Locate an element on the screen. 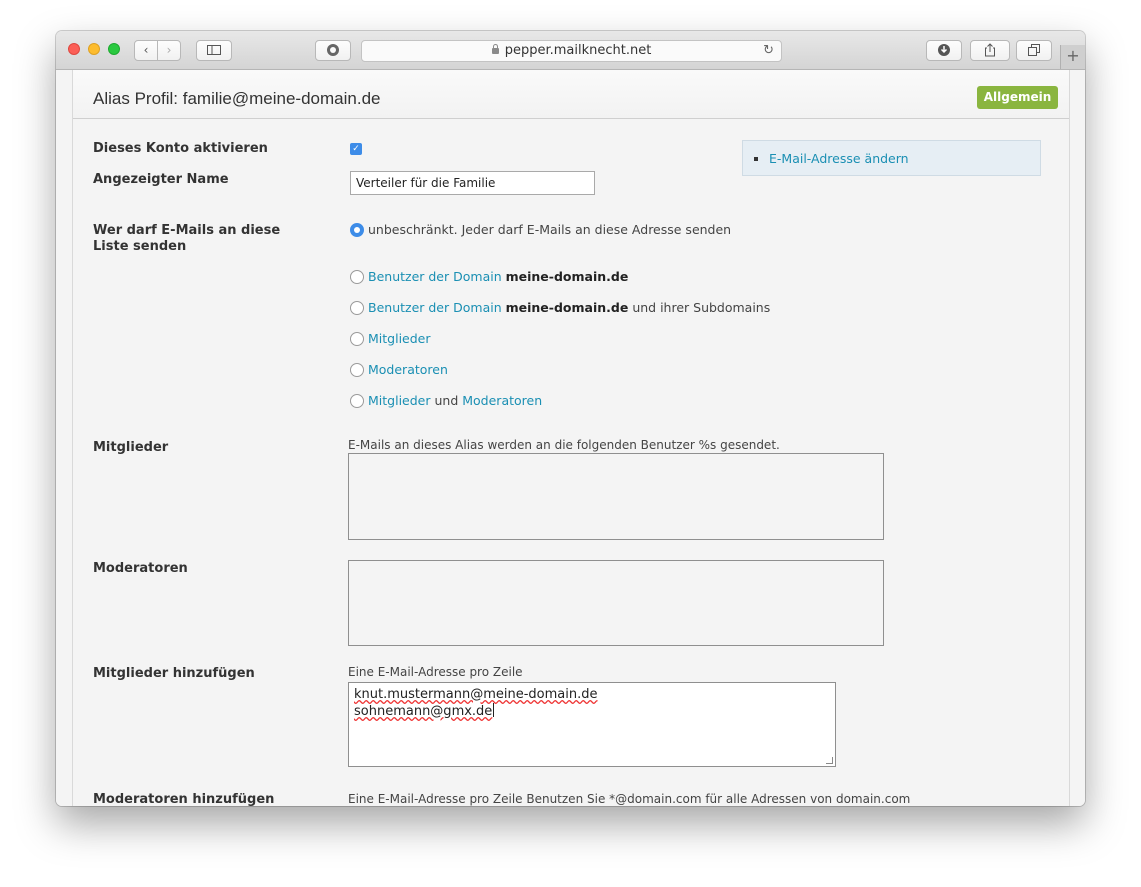 This screenshot has height=887, width=1141. share-icon is located at coordinates (990, 50).